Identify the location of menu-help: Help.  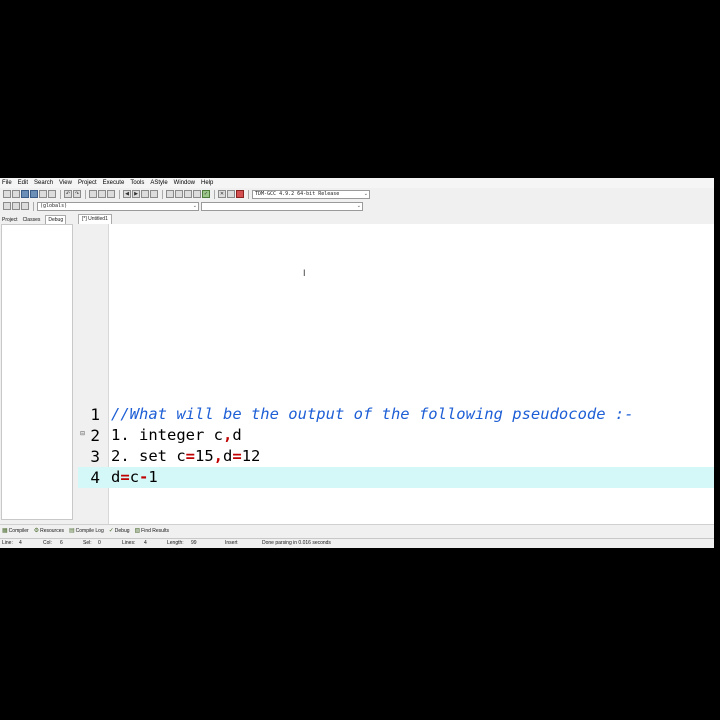
(207, 183).